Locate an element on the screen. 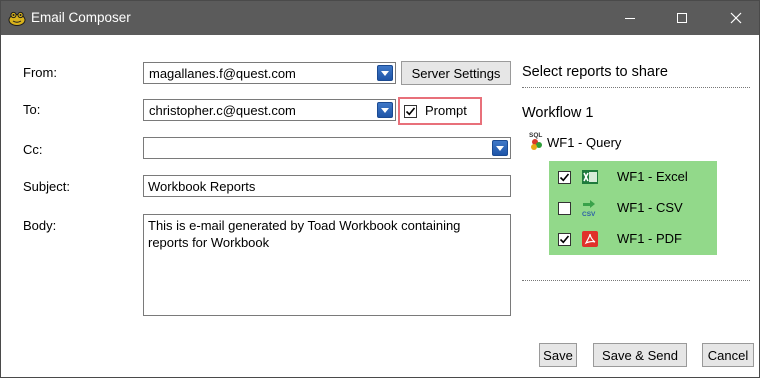 The width and height of the screenshot is (760, 378). report-item-excel: WF1 - Excel is located at coordinates (633, 177).